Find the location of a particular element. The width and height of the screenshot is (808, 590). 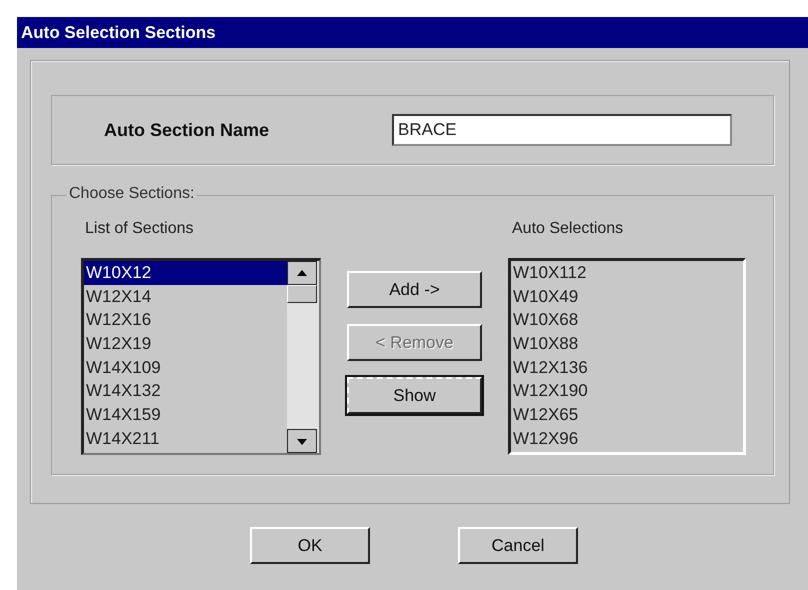

window-title: Auto Selection Sections is located at coordinates (118, 32).